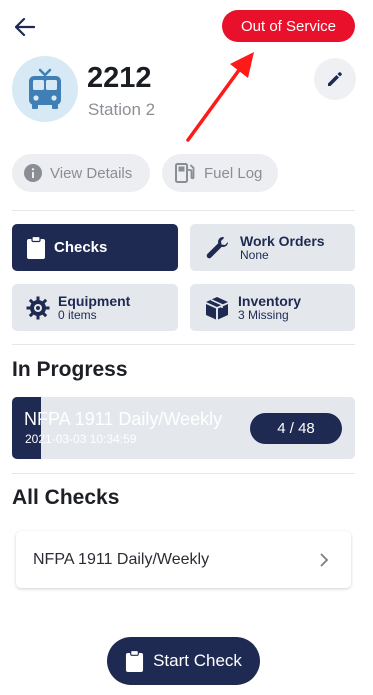 The width and height of the screenshot is (373, 695). Describe the element at coordinates (220, 97) in the screenshot. I see `annotation-arrow` at that location.